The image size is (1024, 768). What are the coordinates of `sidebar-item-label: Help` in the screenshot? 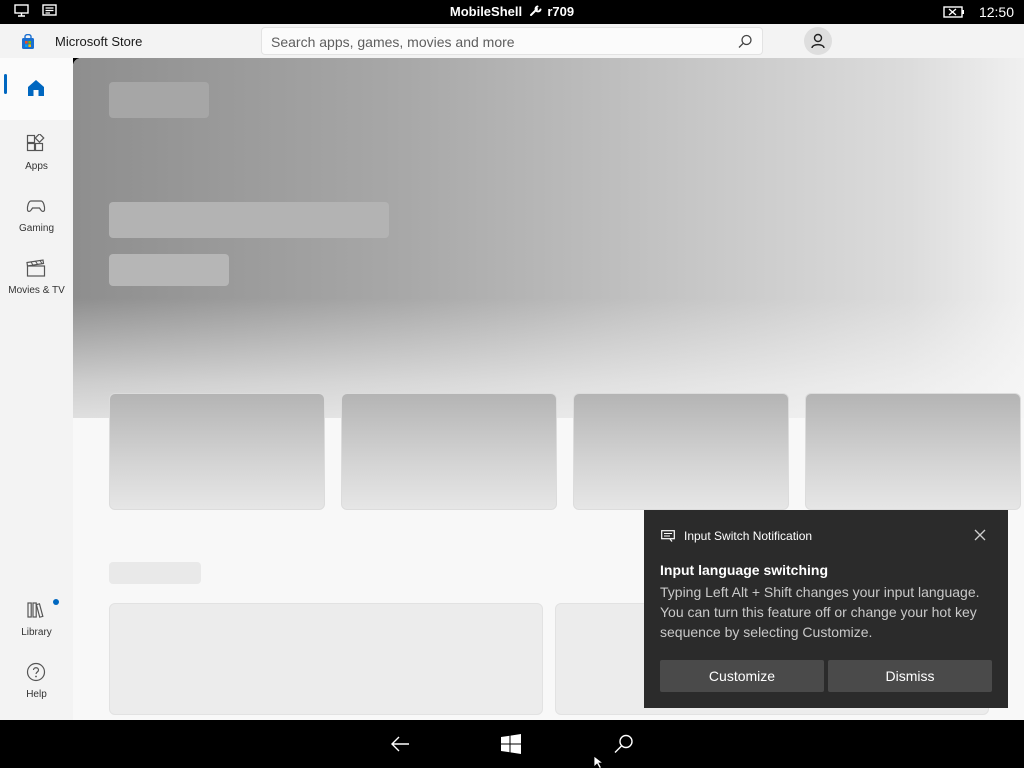 It's located at (36, 694).